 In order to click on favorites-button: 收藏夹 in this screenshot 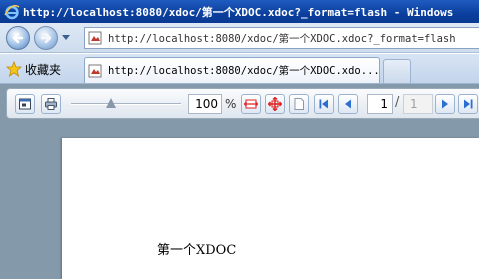, I will do `click(33, 69)`.